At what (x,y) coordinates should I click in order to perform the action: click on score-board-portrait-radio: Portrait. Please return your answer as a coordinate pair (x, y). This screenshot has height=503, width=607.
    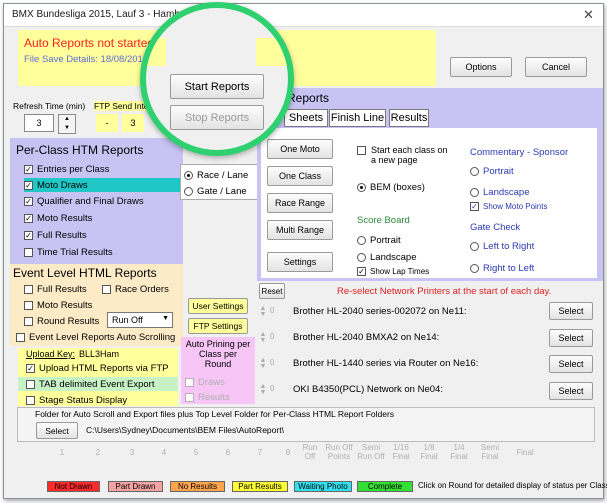
    Looking at the image, I should click on (379, 240).